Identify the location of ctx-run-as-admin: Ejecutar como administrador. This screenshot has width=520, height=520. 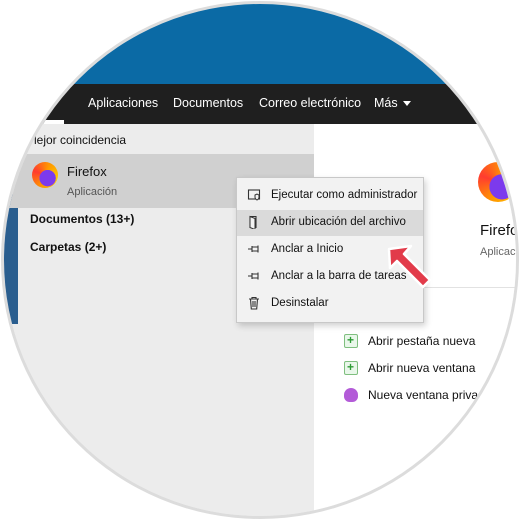
(330, 196).